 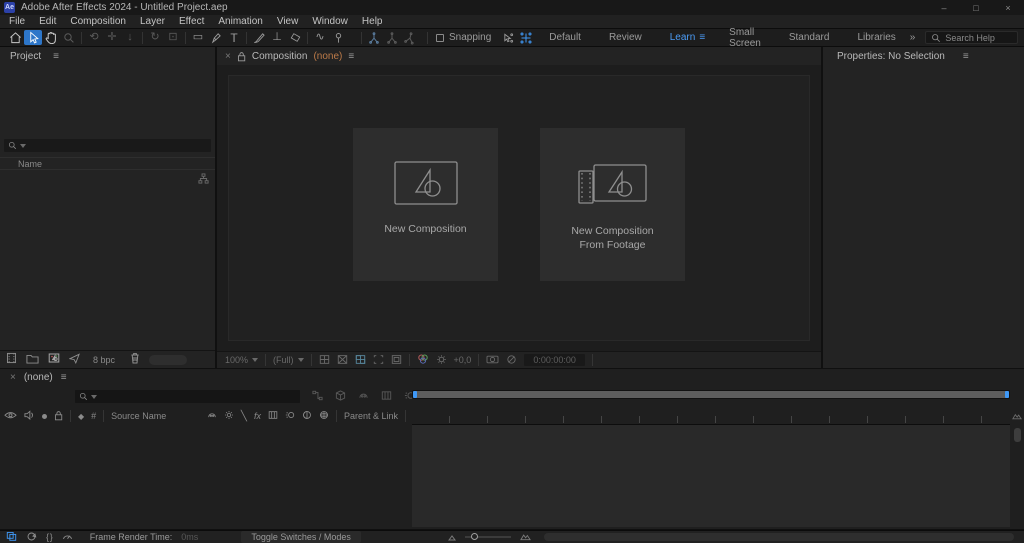 What do you see at coordinates (351, 56) in the screenshot?
I see `composition-panel-menu-icon: ≡` at bounding box center [351, 56].